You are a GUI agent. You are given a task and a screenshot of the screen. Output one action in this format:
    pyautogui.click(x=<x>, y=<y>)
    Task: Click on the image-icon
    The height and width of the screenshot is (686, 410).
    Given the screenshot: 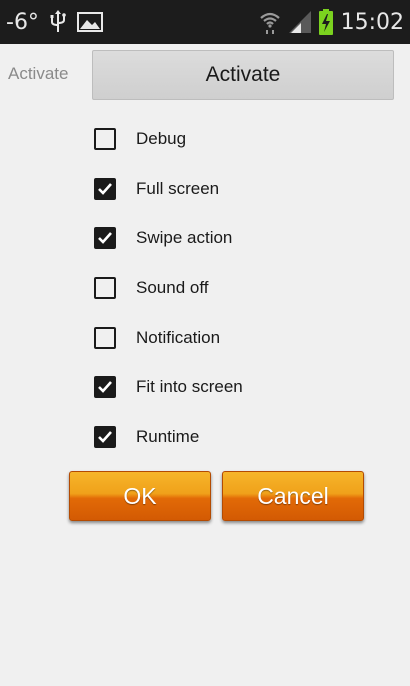 What is the action you would take?
    pyautogui.click(x=89, y=22)
    